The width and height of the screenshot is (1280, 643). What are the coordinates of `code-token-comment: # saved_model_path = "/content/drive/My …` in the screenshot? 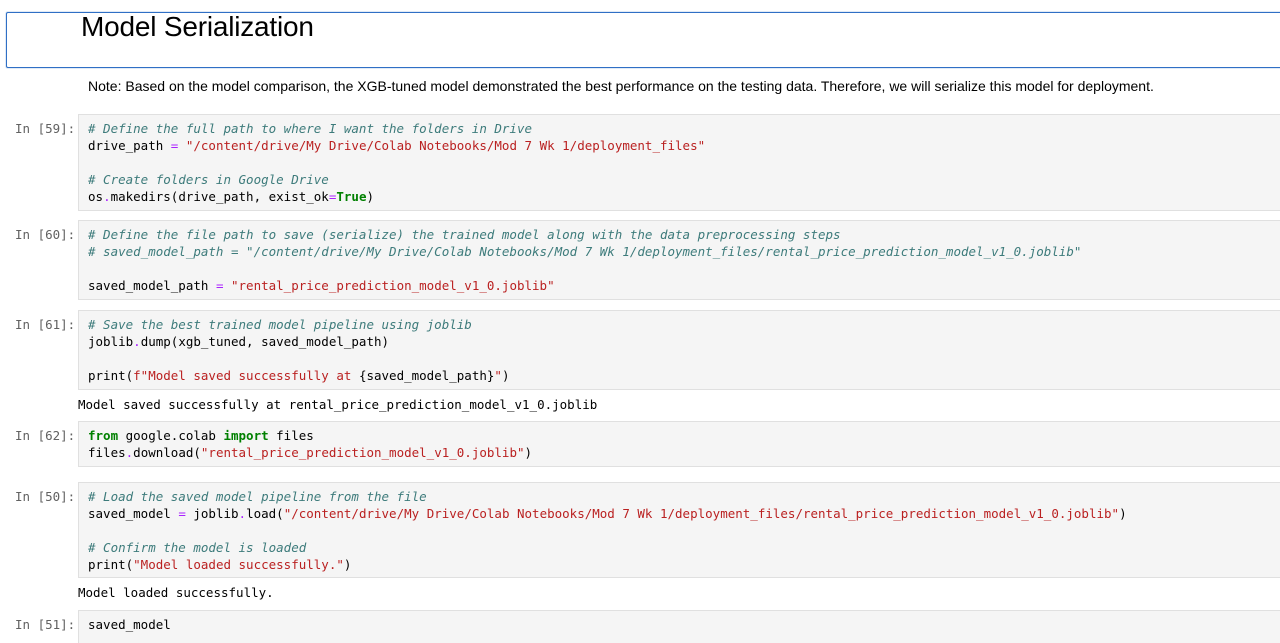 It's located at (585, 251).